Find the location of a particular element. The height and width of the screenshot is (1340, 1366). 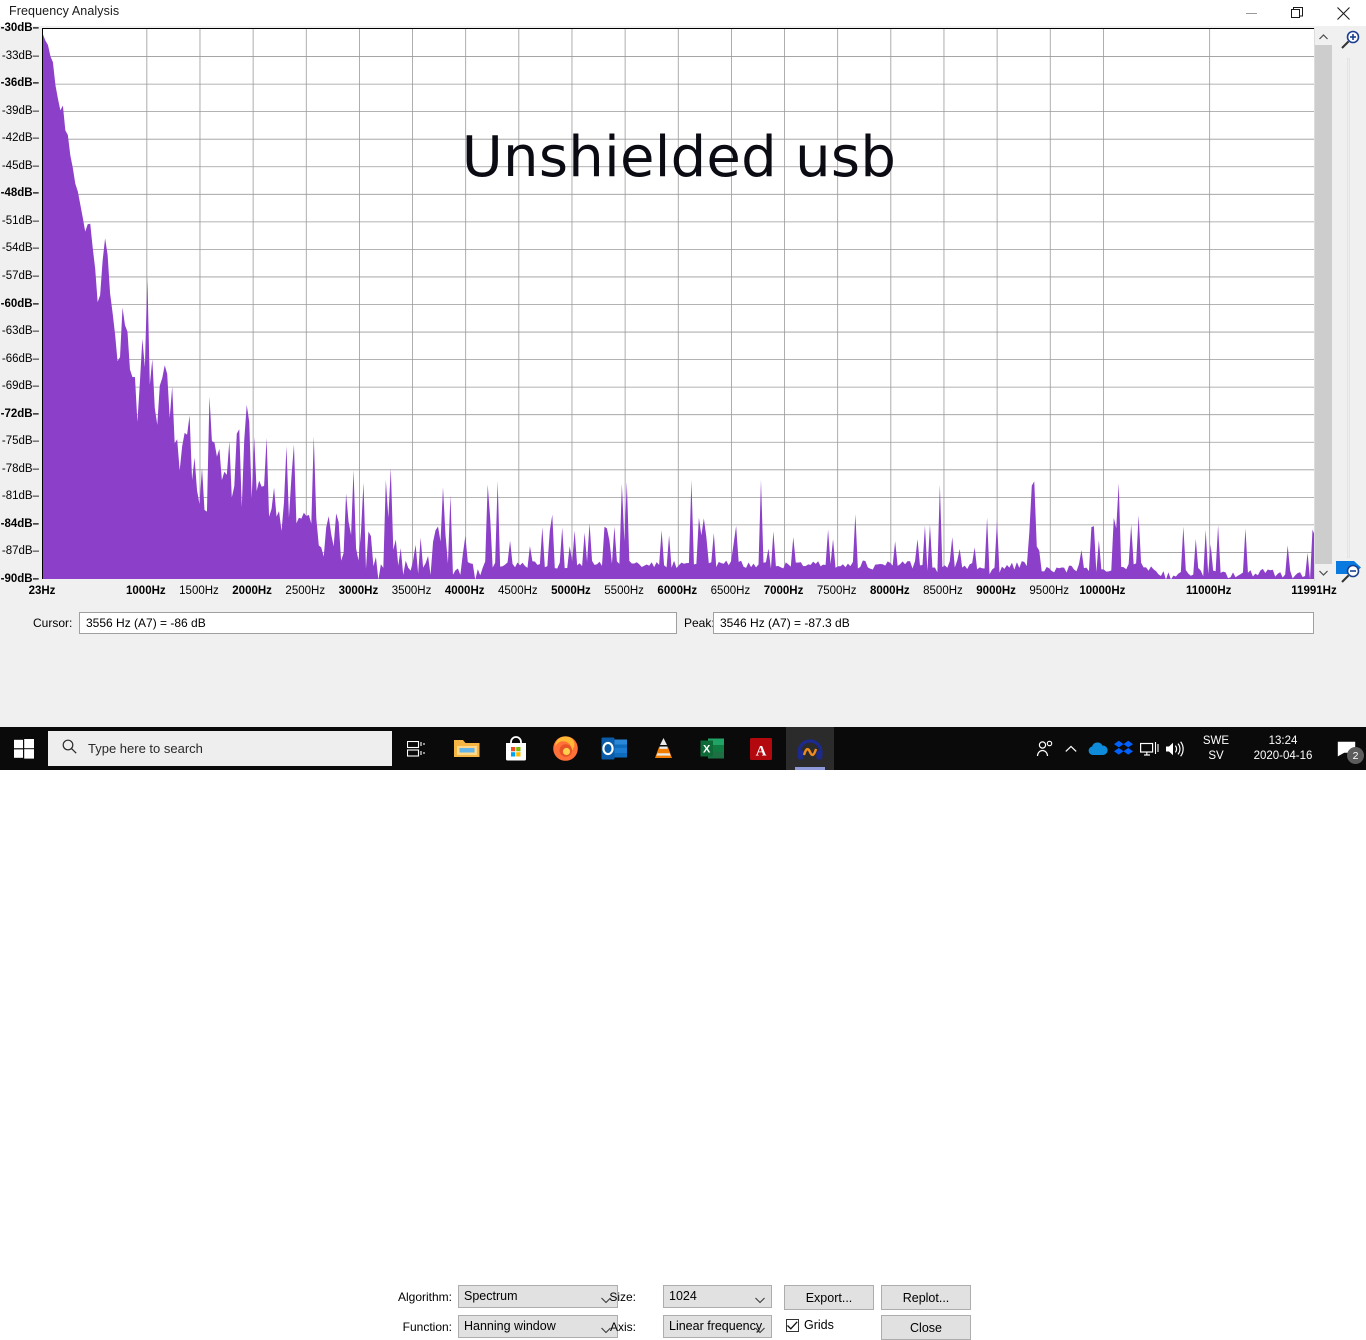

zoom-slider-track is located at coordinates (1348, 308).